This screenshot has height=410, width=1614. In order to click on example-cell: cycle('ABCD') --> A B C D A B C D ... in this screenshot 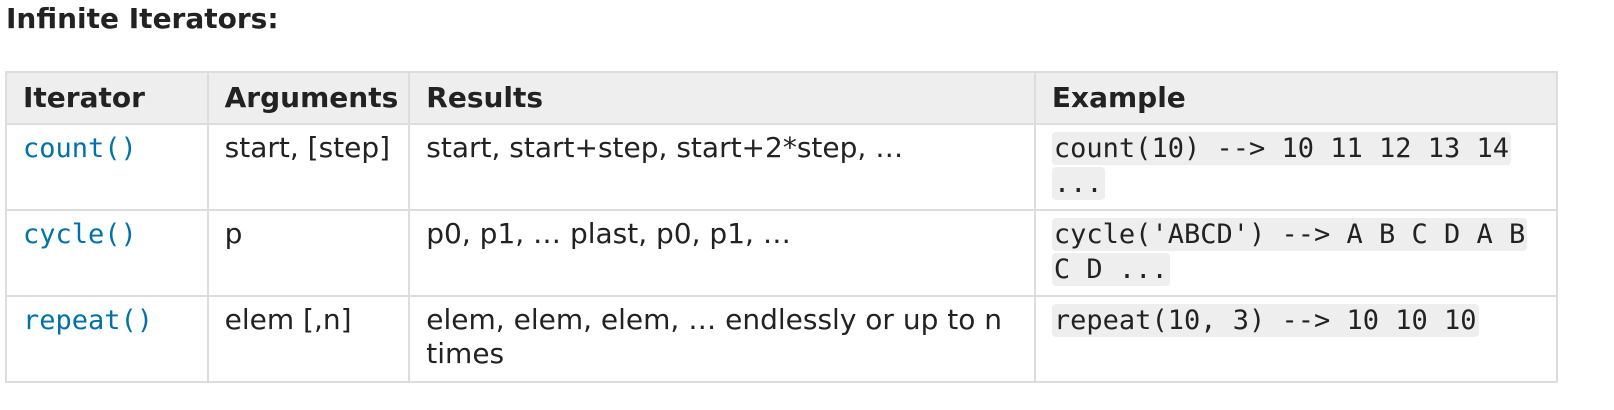, I will do `click(1296, 253)`.